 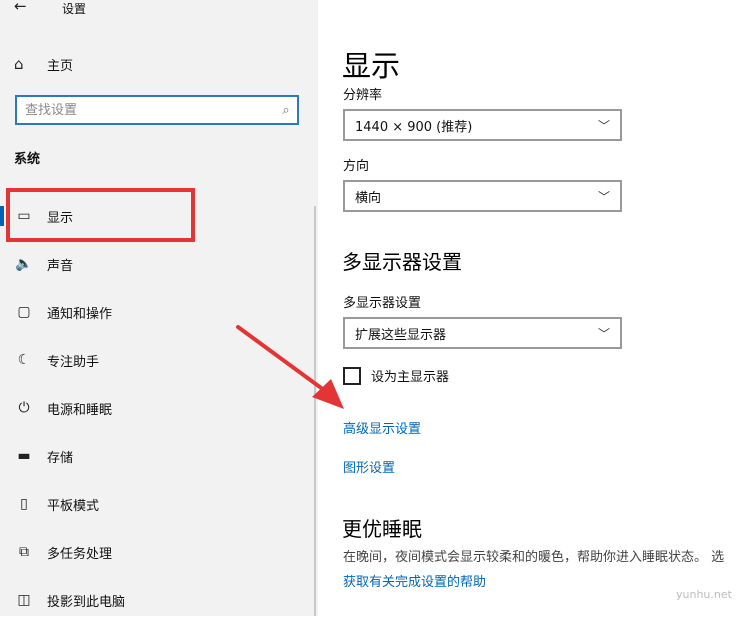 What do you see at coordinates (24, 360) in the screenshot?
I see `moon-icon: ☾` at bounding box center [24, 360].